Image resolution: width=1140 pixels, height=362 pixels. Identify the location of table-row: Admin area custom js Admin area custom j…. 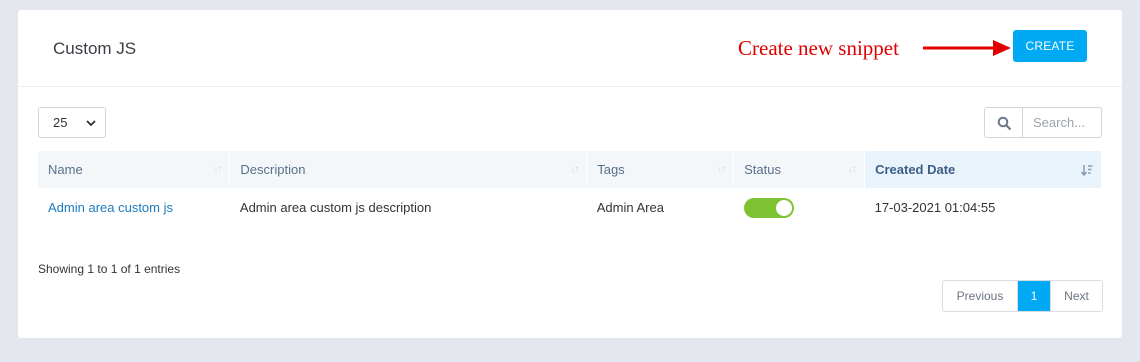
(570, 207).